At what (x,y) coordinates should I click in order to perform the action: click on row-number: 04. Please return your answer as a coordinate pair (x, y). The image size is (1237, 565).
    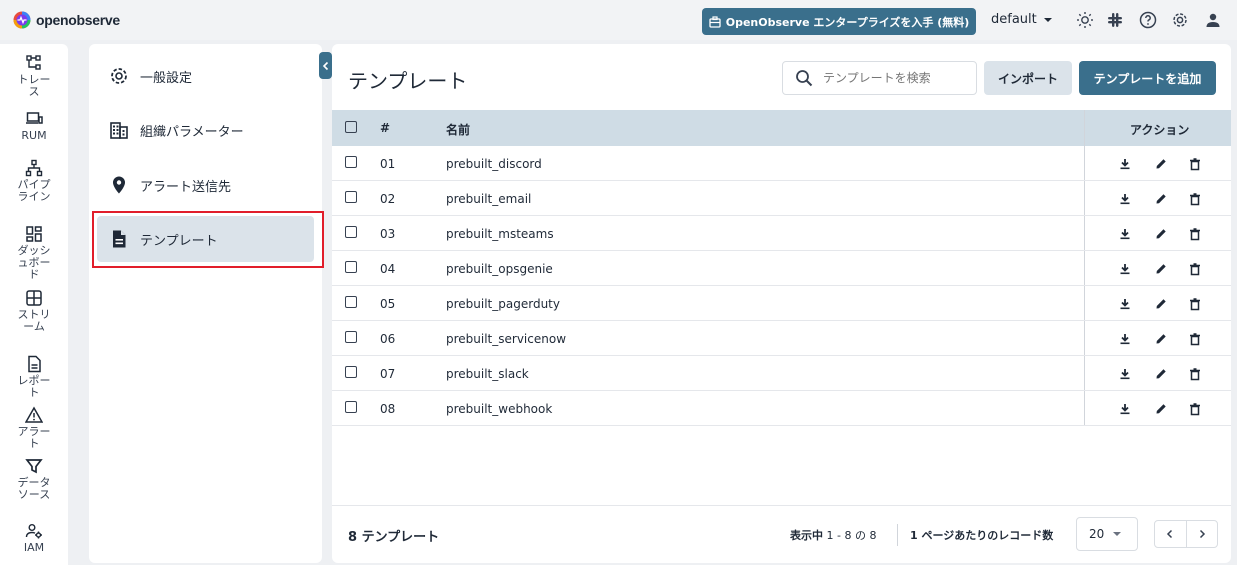
    Looking at the image, I should click on (388, 269).